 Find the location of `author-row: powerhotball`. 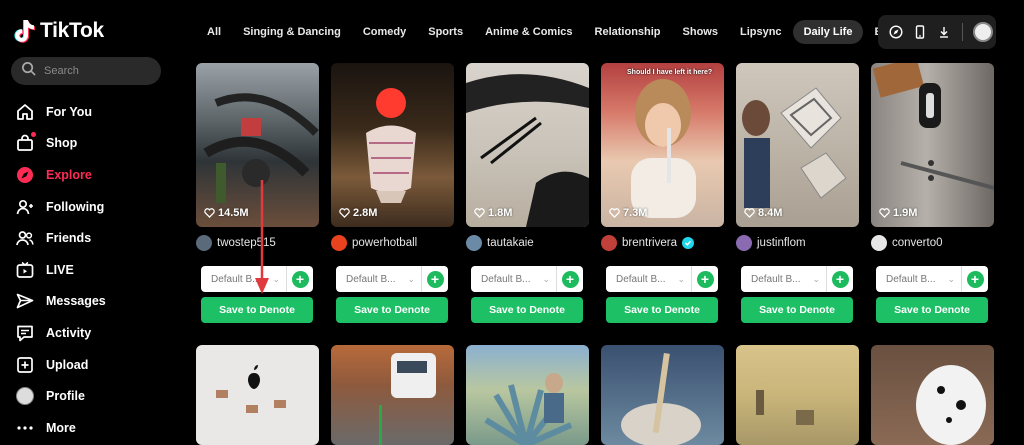

author-row: powerhotball is located at coordinates (374, 243).